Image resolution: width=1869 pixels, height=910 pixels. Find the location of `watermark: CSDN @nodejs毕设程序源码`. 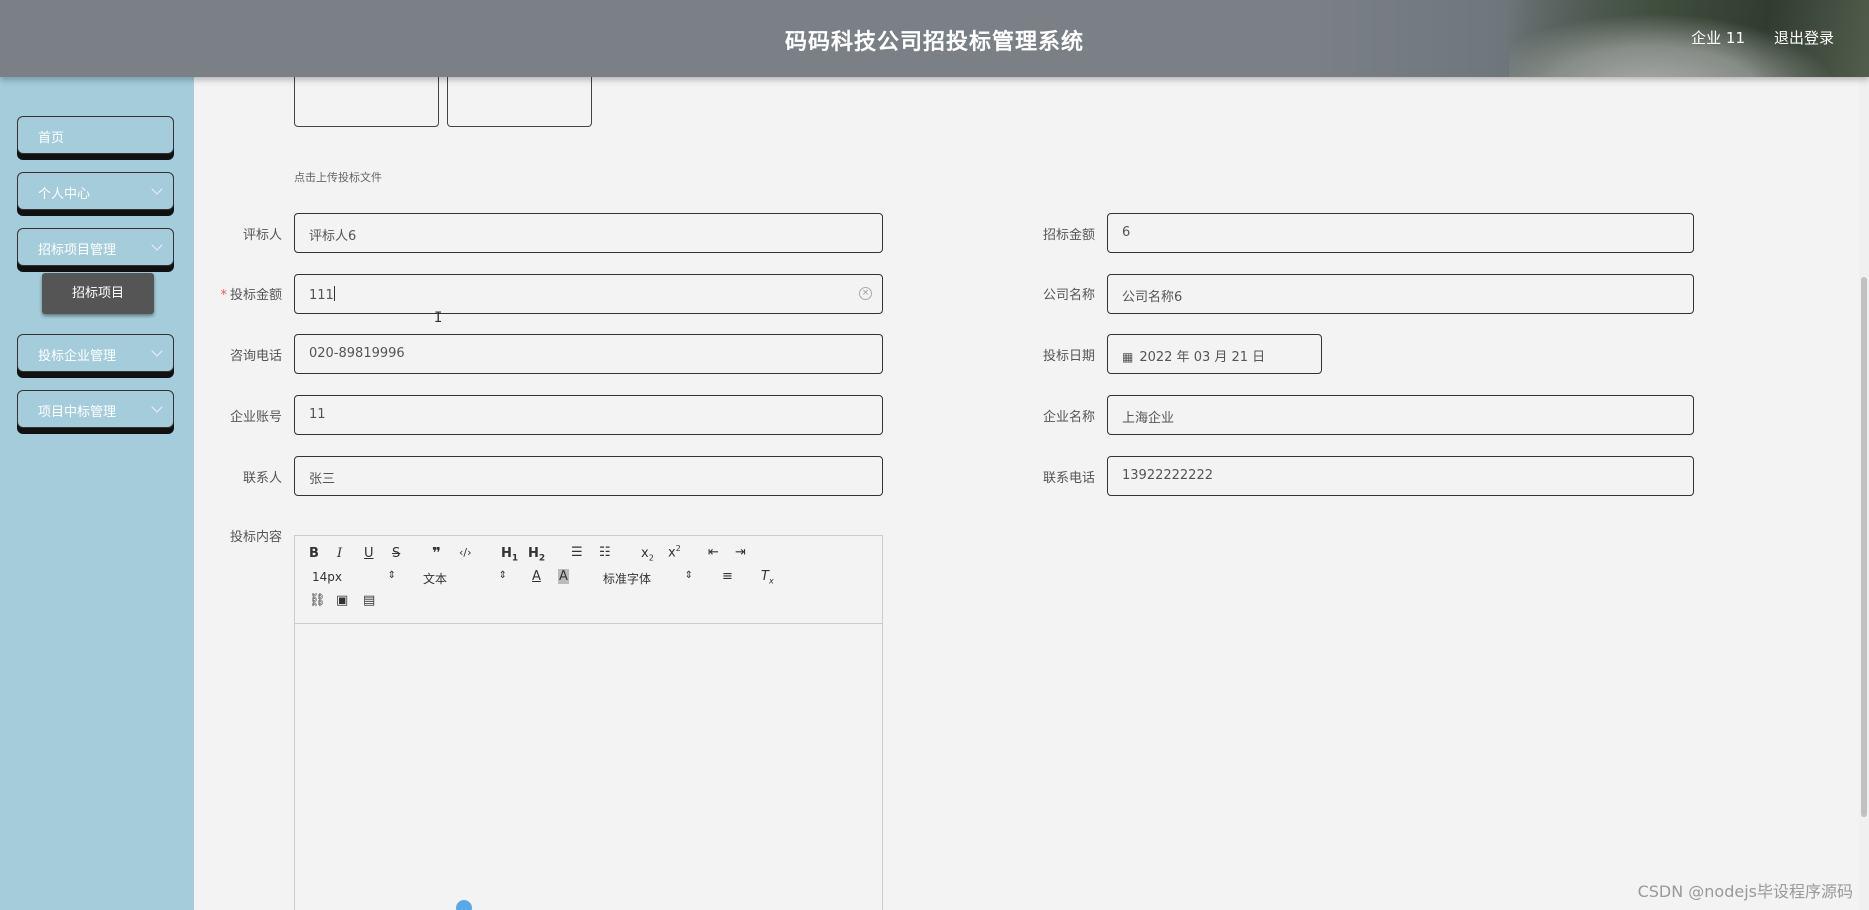

watermark: CSDN @nodejs毕设程序源码 is located at coordinates (1745, 891).